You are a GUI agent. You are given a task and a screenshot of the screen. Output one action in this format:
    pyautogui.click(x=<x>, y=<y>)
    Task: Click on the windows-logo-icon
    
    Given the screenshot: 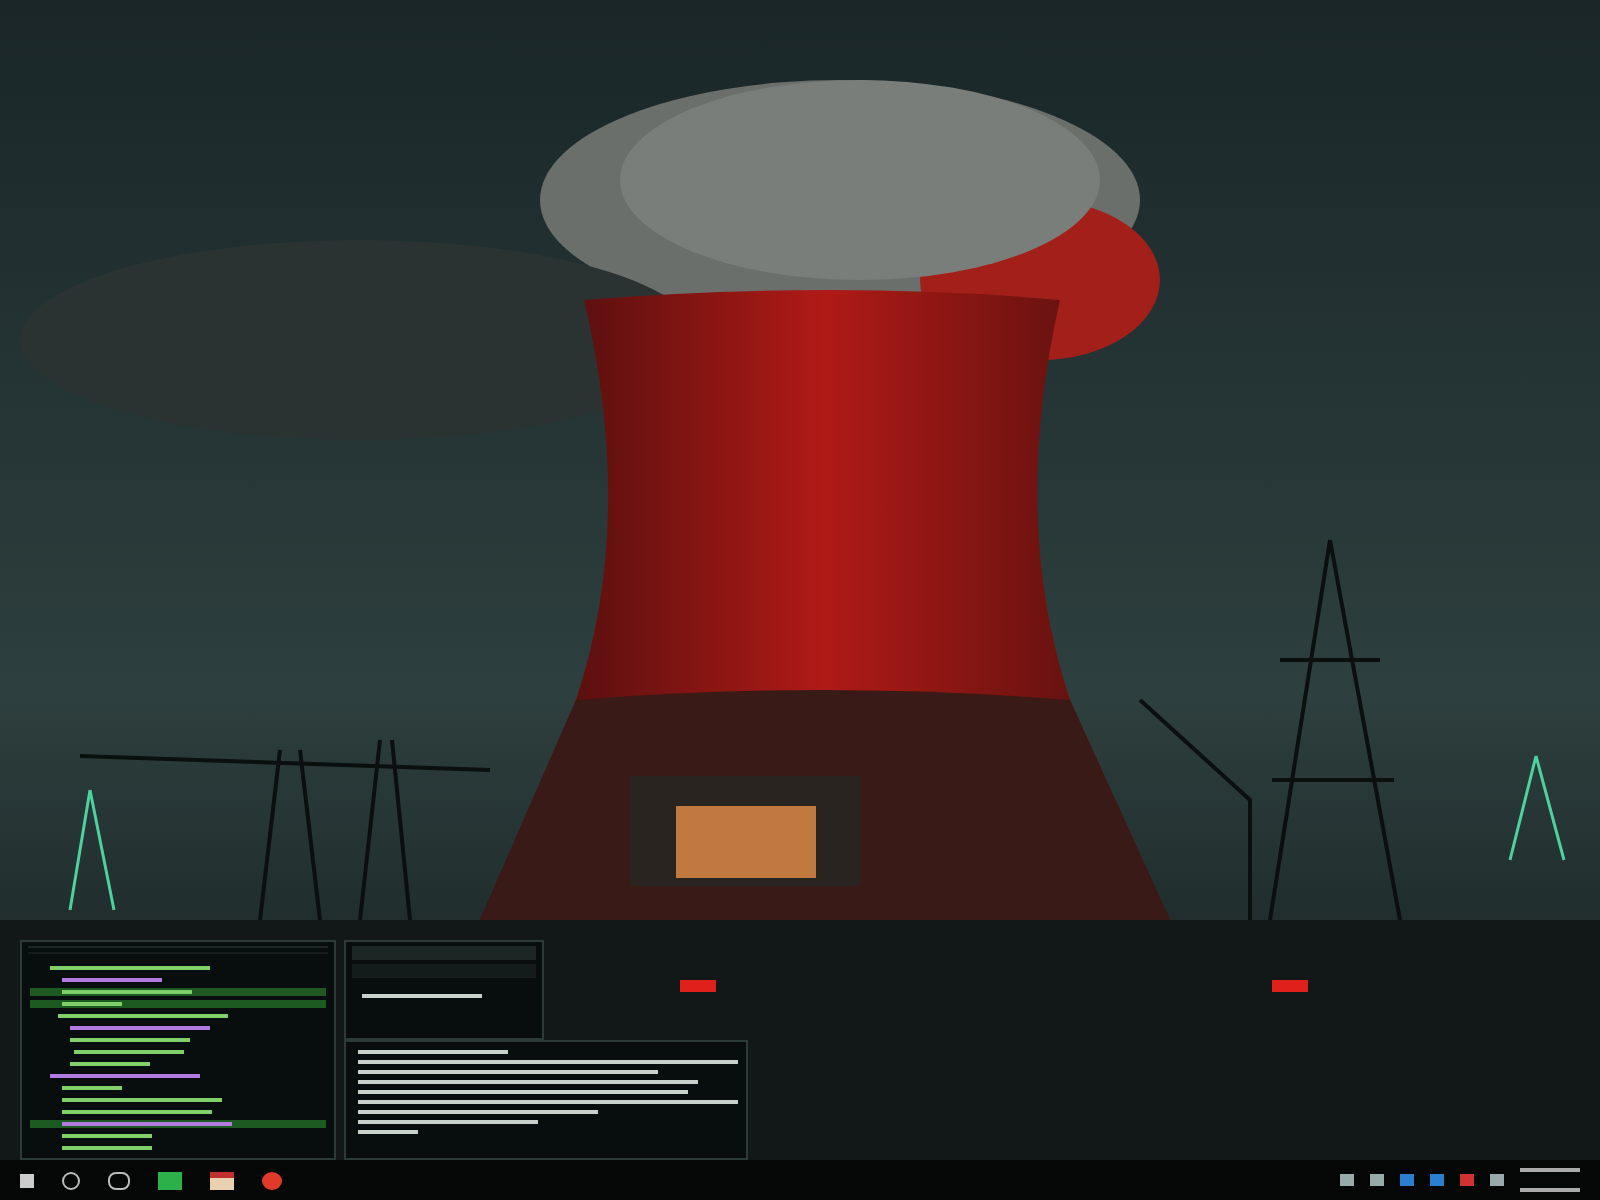 What is the action you would take?
    pyautogui.click(x=27, y=1180)
    